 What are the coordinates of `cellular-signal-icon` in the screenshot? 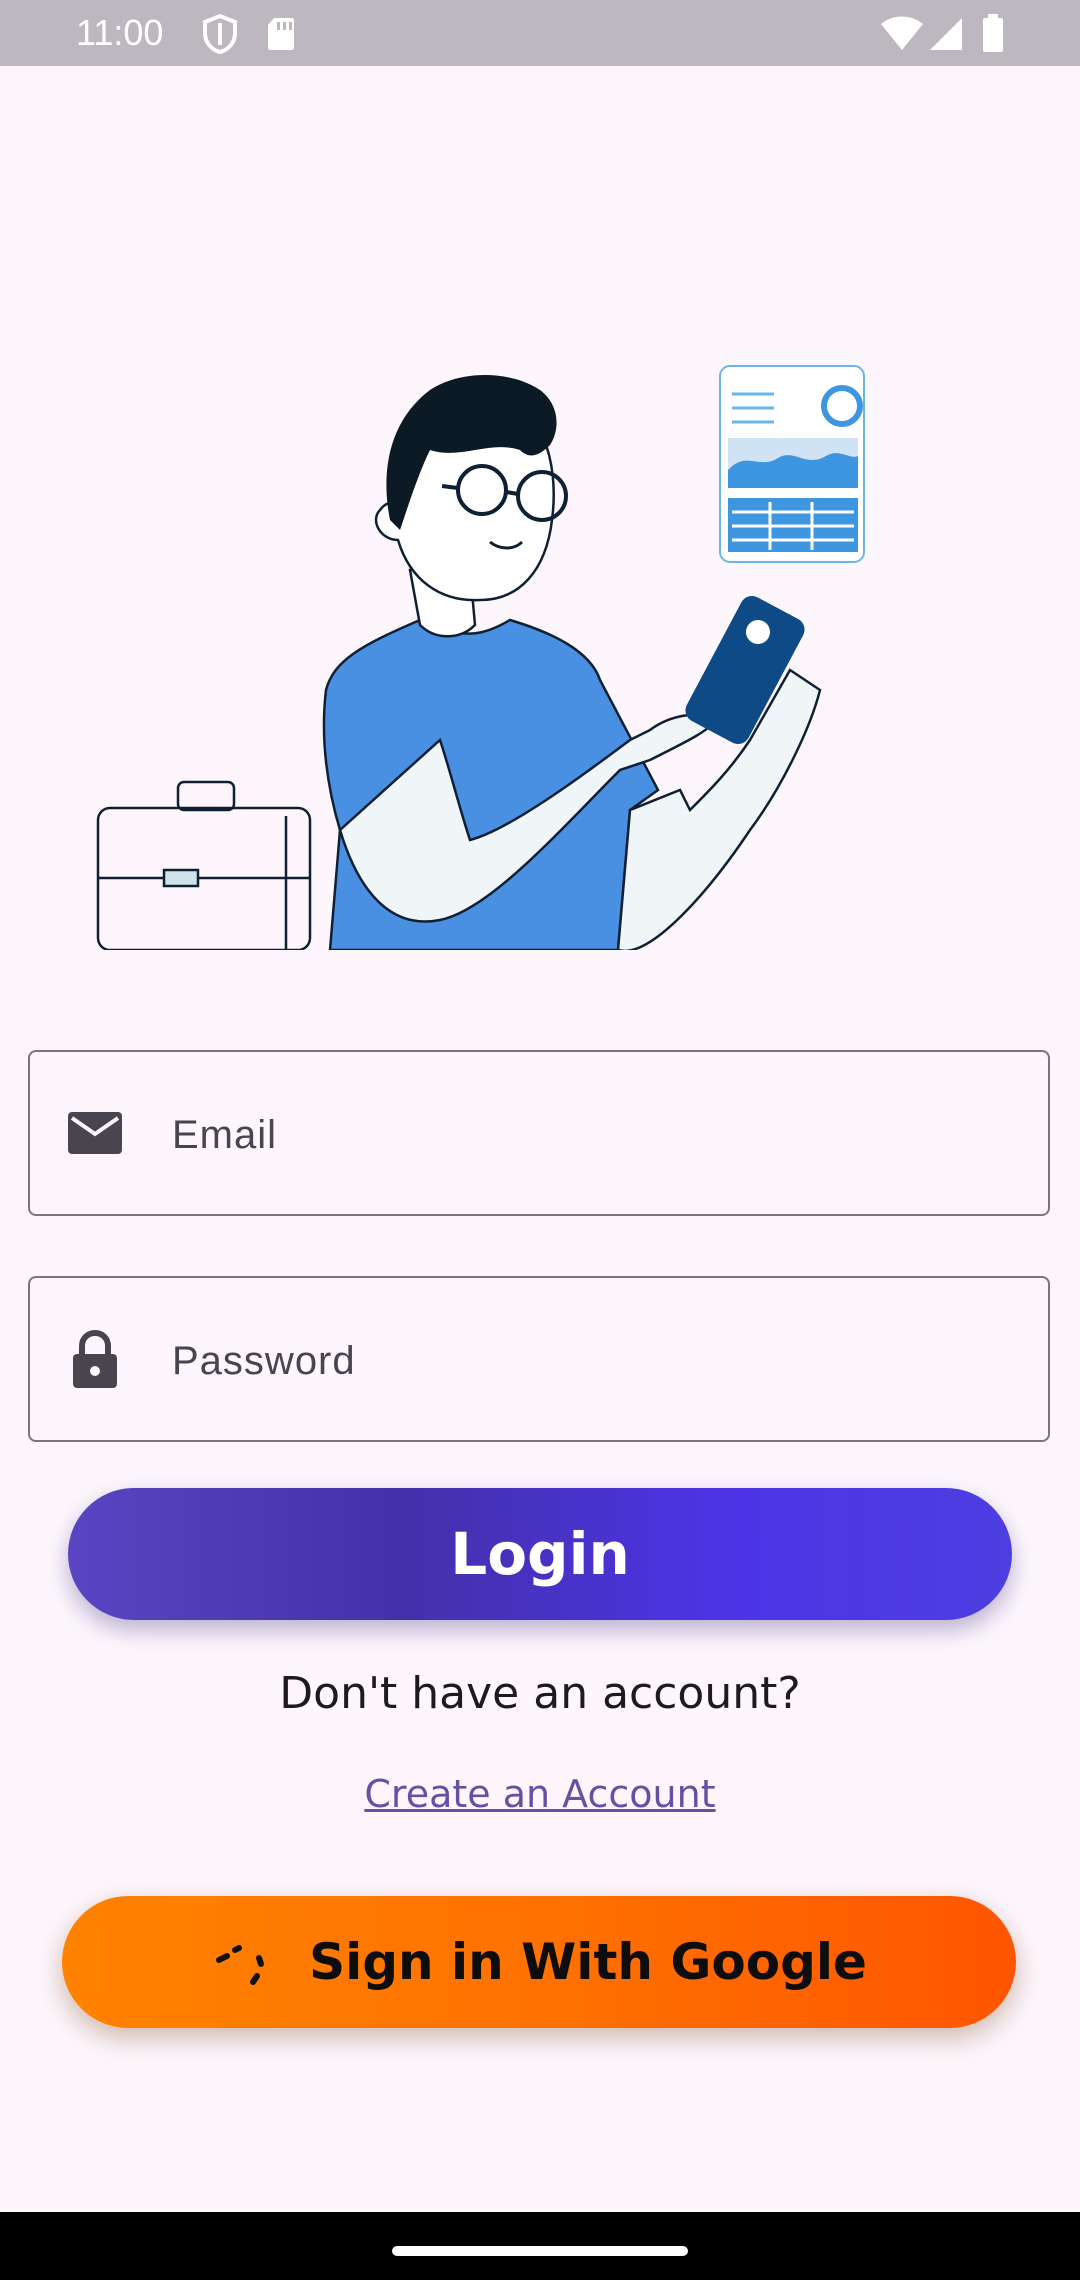 It's located at (946, 34).